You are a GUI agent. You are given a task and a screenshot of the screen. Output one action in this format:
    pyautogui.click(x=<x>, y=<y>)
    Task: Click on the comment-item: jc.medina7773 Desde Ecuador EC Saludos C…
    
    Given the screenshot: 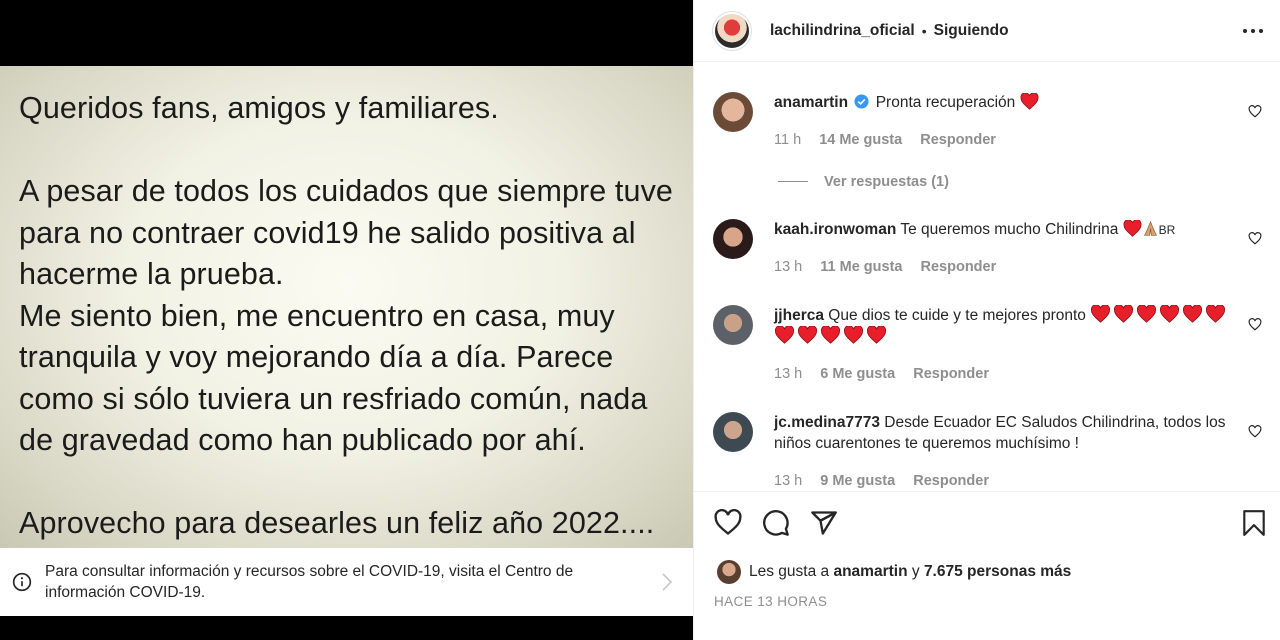 What is the action you would take?
    pyautogui.click(x=991, y=451)
    